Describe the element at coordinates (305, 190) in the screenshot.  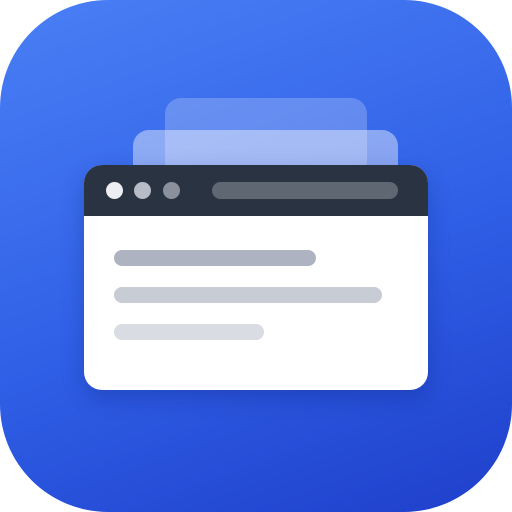
I see `address-bar-placeholder` at that location.